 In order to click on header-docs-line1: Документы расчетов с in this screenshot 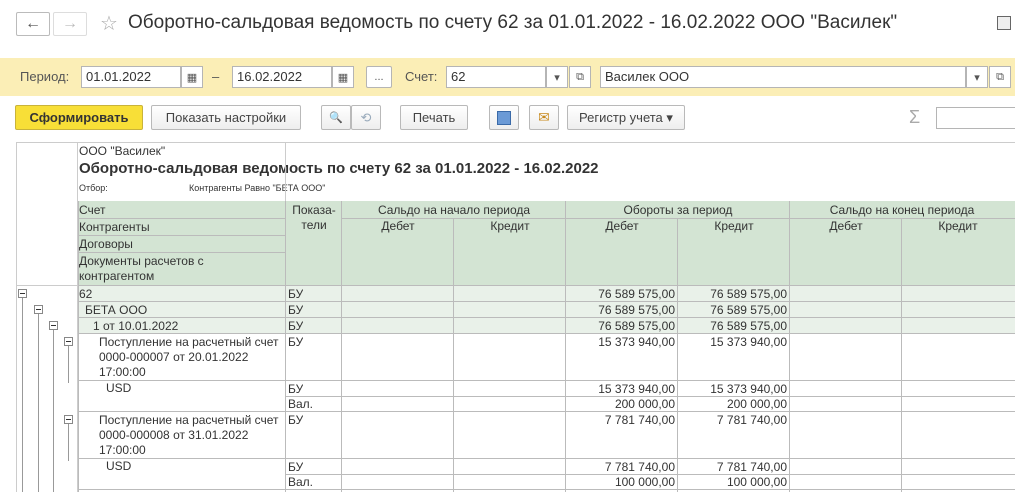, I will do `click(141, 261)`.